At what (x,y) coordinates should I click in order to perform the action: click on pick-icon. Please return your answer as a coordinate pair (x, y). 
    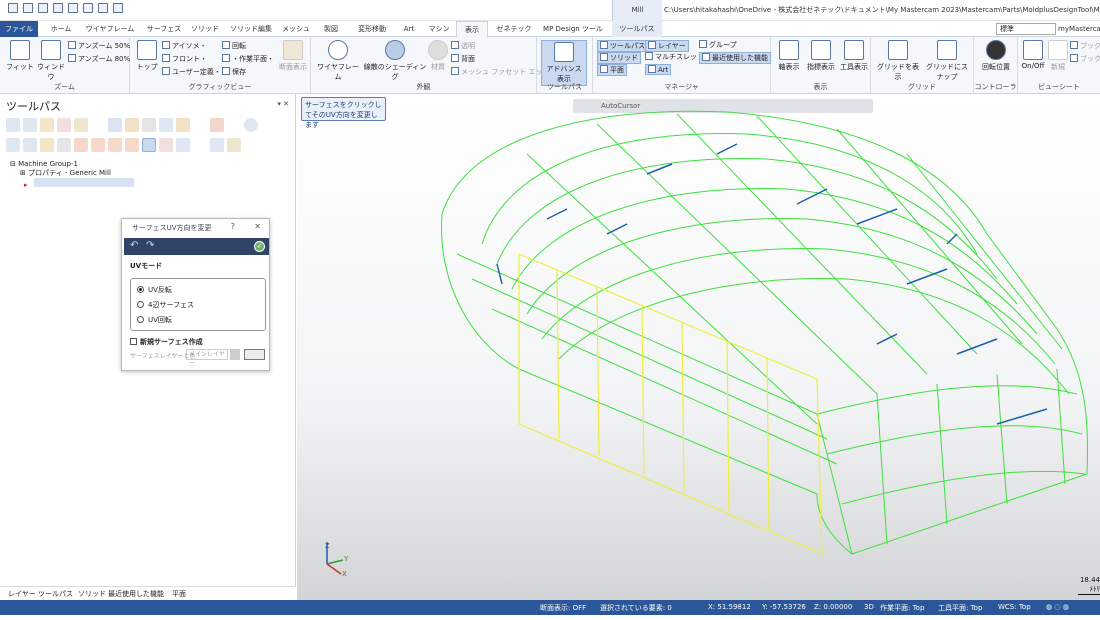
    Looking at the image, I should click on (166, 145).